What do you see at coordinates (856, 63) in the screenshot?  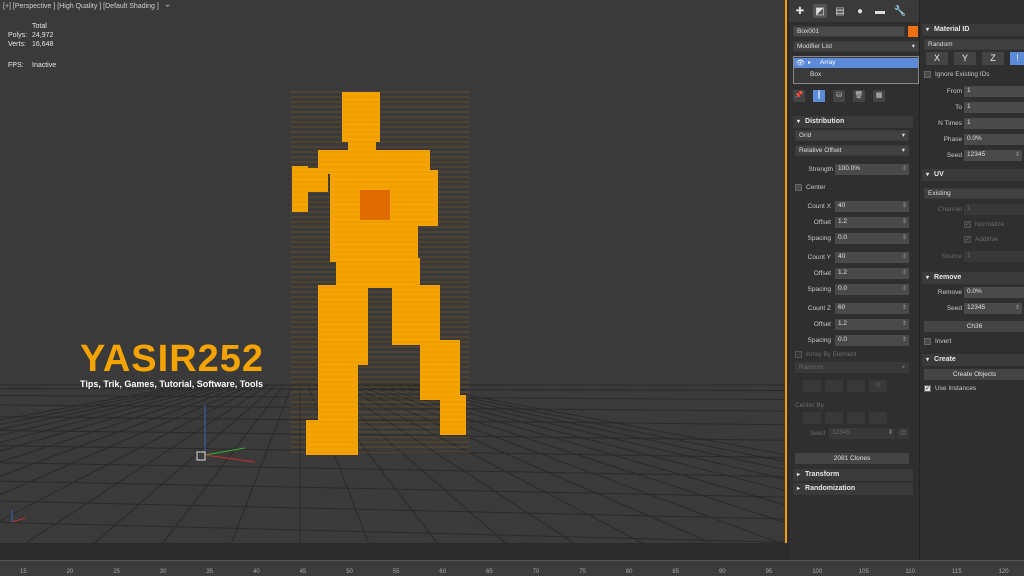 I see `stack-item-array: 👁 ▸ Array` at bounding box center [856, 63].